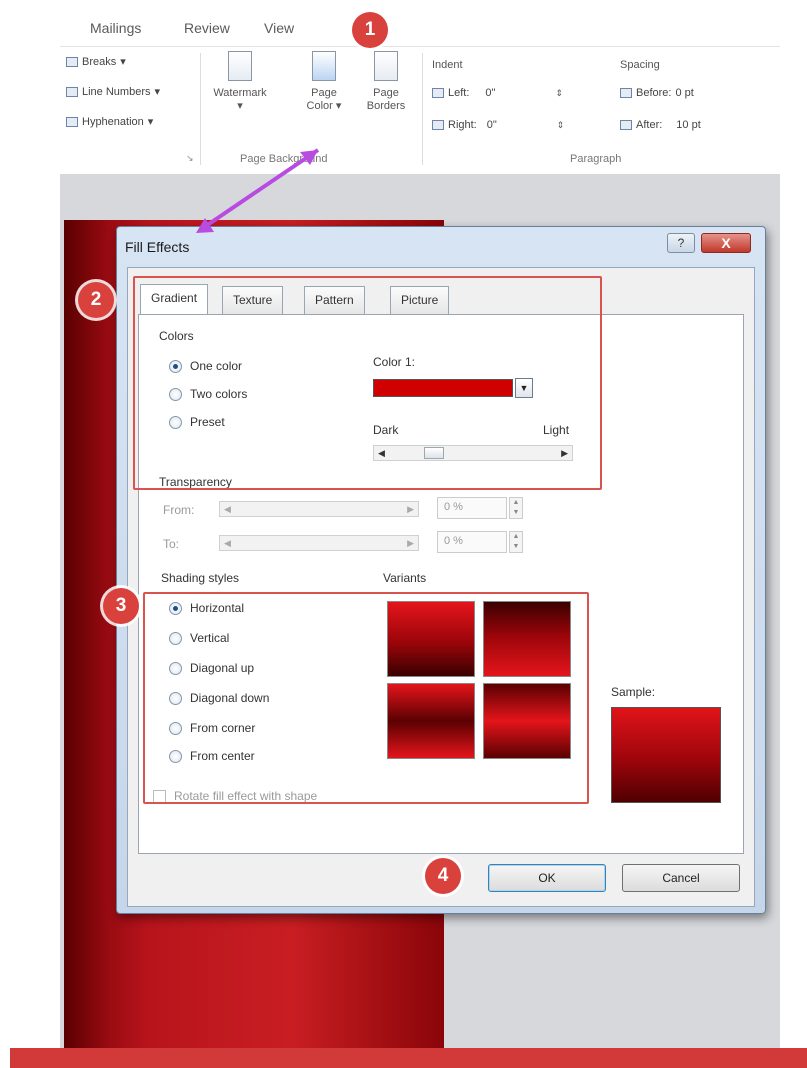 The height and width of the screenshot is (1068, 807). What do you see at coordinates (640, 65) in the screenshot?
I see `spacing-header: Spacing` at bounding box center [640, 65].